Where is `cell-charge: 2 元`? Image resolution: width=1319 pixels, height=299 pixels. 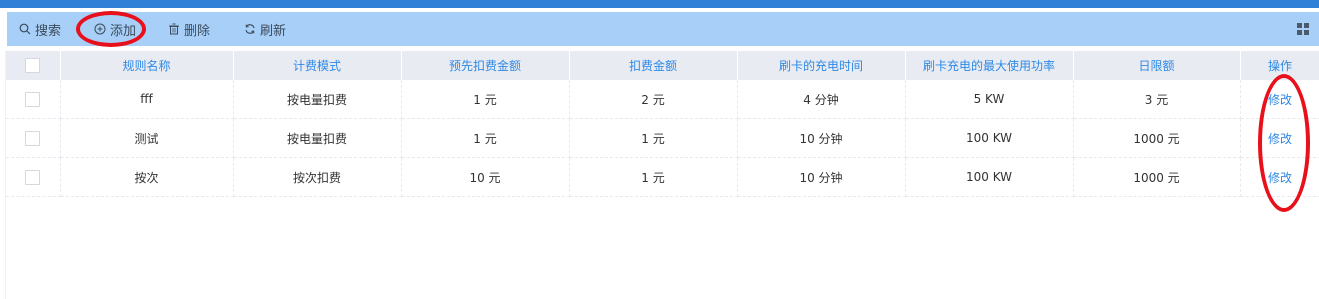
cell-charge: 2 元 is located at coordinates (653, 99).